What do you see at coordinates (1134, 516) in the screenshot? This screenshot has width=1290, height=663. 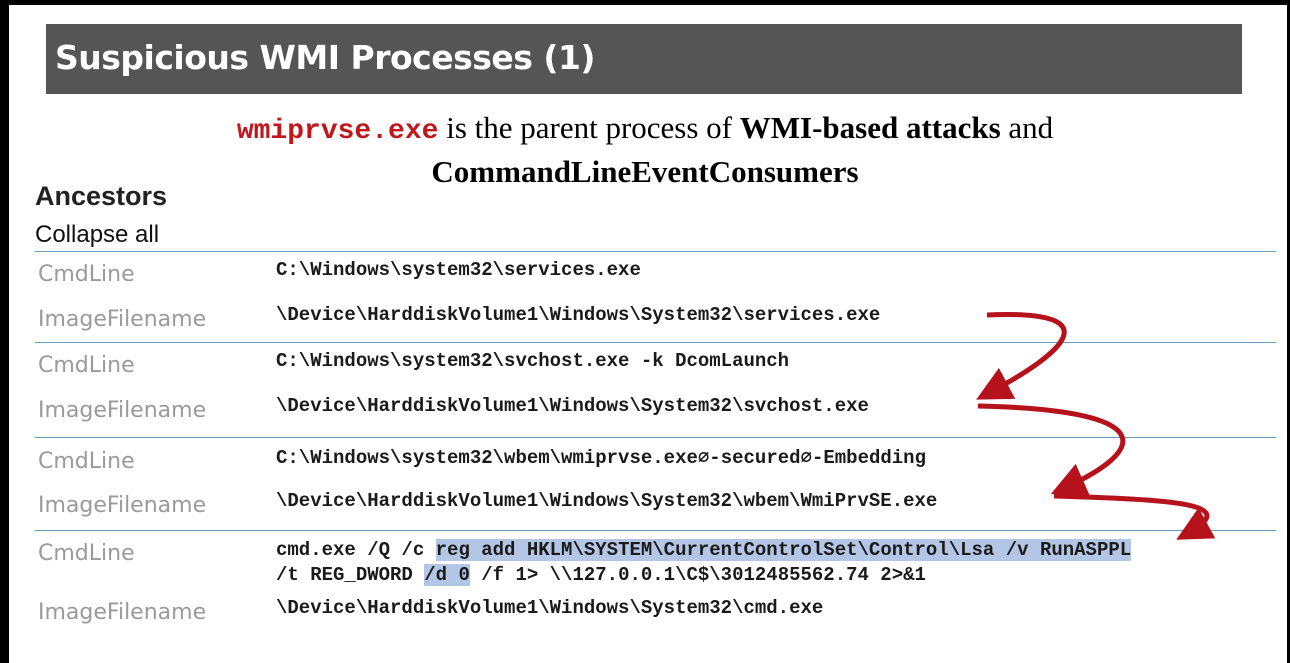 I see `arrow-wmiprvse-to-cmd` at bounding box center [1134, 516].